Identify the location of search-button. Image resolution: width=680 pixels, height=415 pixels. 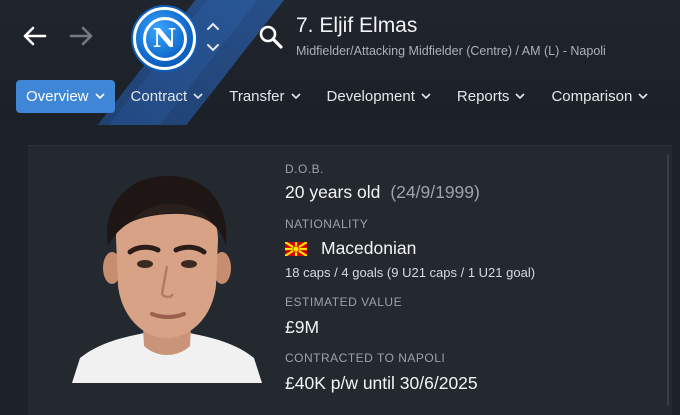
(271, 37).